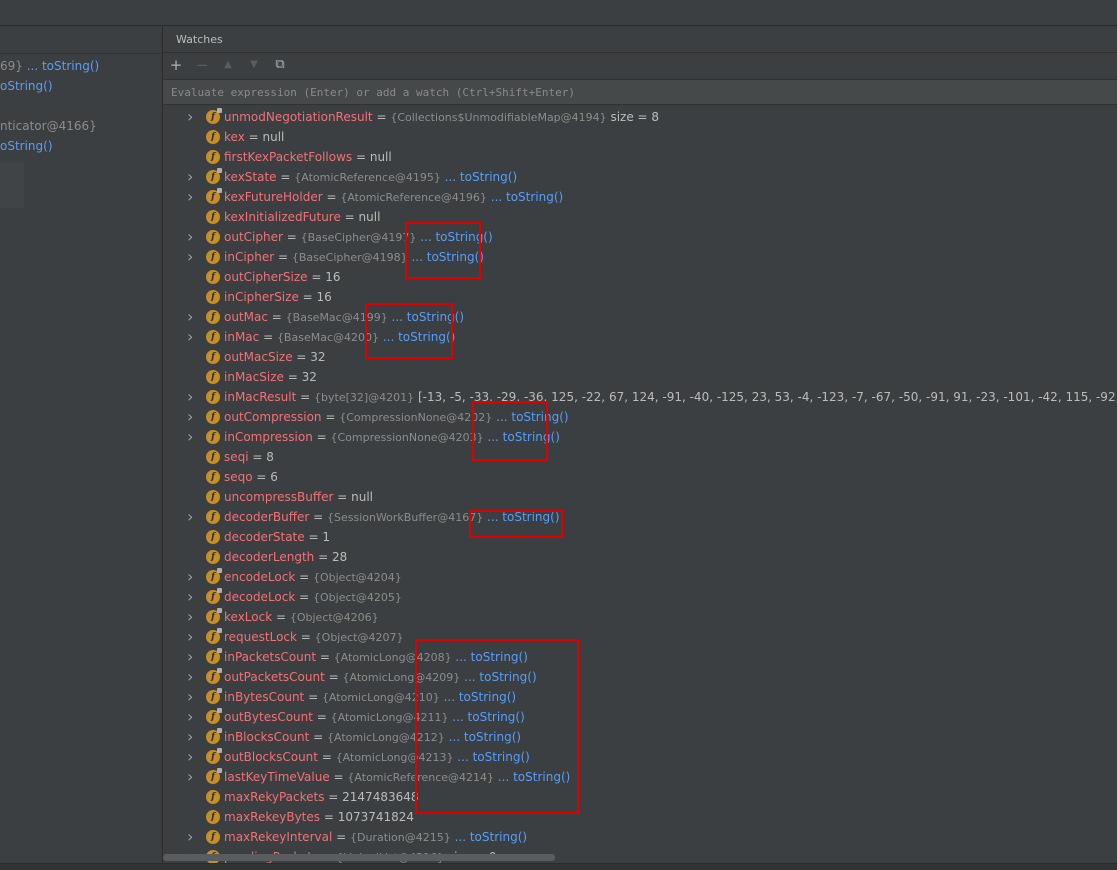 The image size is (1117, 870). What do you see at coordinates (640, 577) in the screenshot?
I see `variable-row: › f encodeLock = {Object@4204}` at bounding box center [640, 577].